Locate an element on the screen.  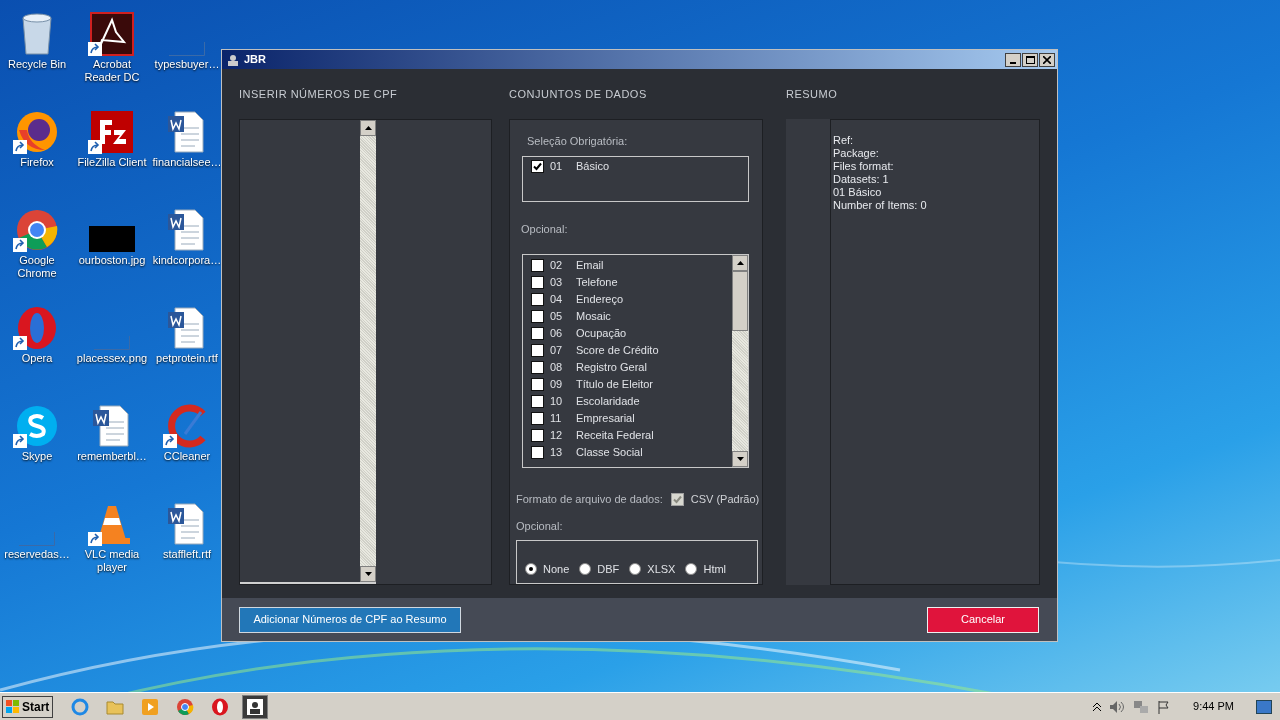
browser-icon is located at coordinates (37, 132).